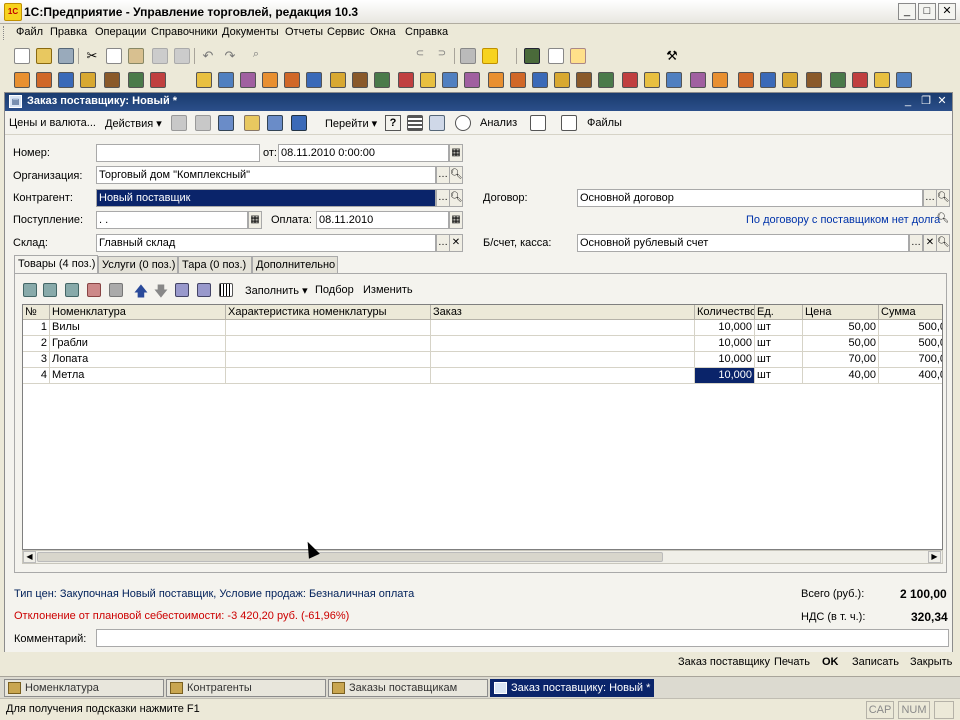  What do you see at coordinates (182, 290) in the screenshot?
I see `sort-asc-icon` at bounding box center [182, 290].